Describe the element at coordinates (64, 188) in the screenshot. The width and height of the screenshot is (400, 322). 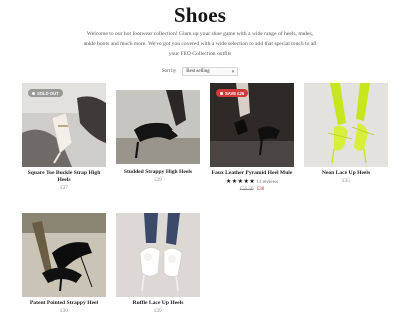
I see `product-price: £37` at that location.